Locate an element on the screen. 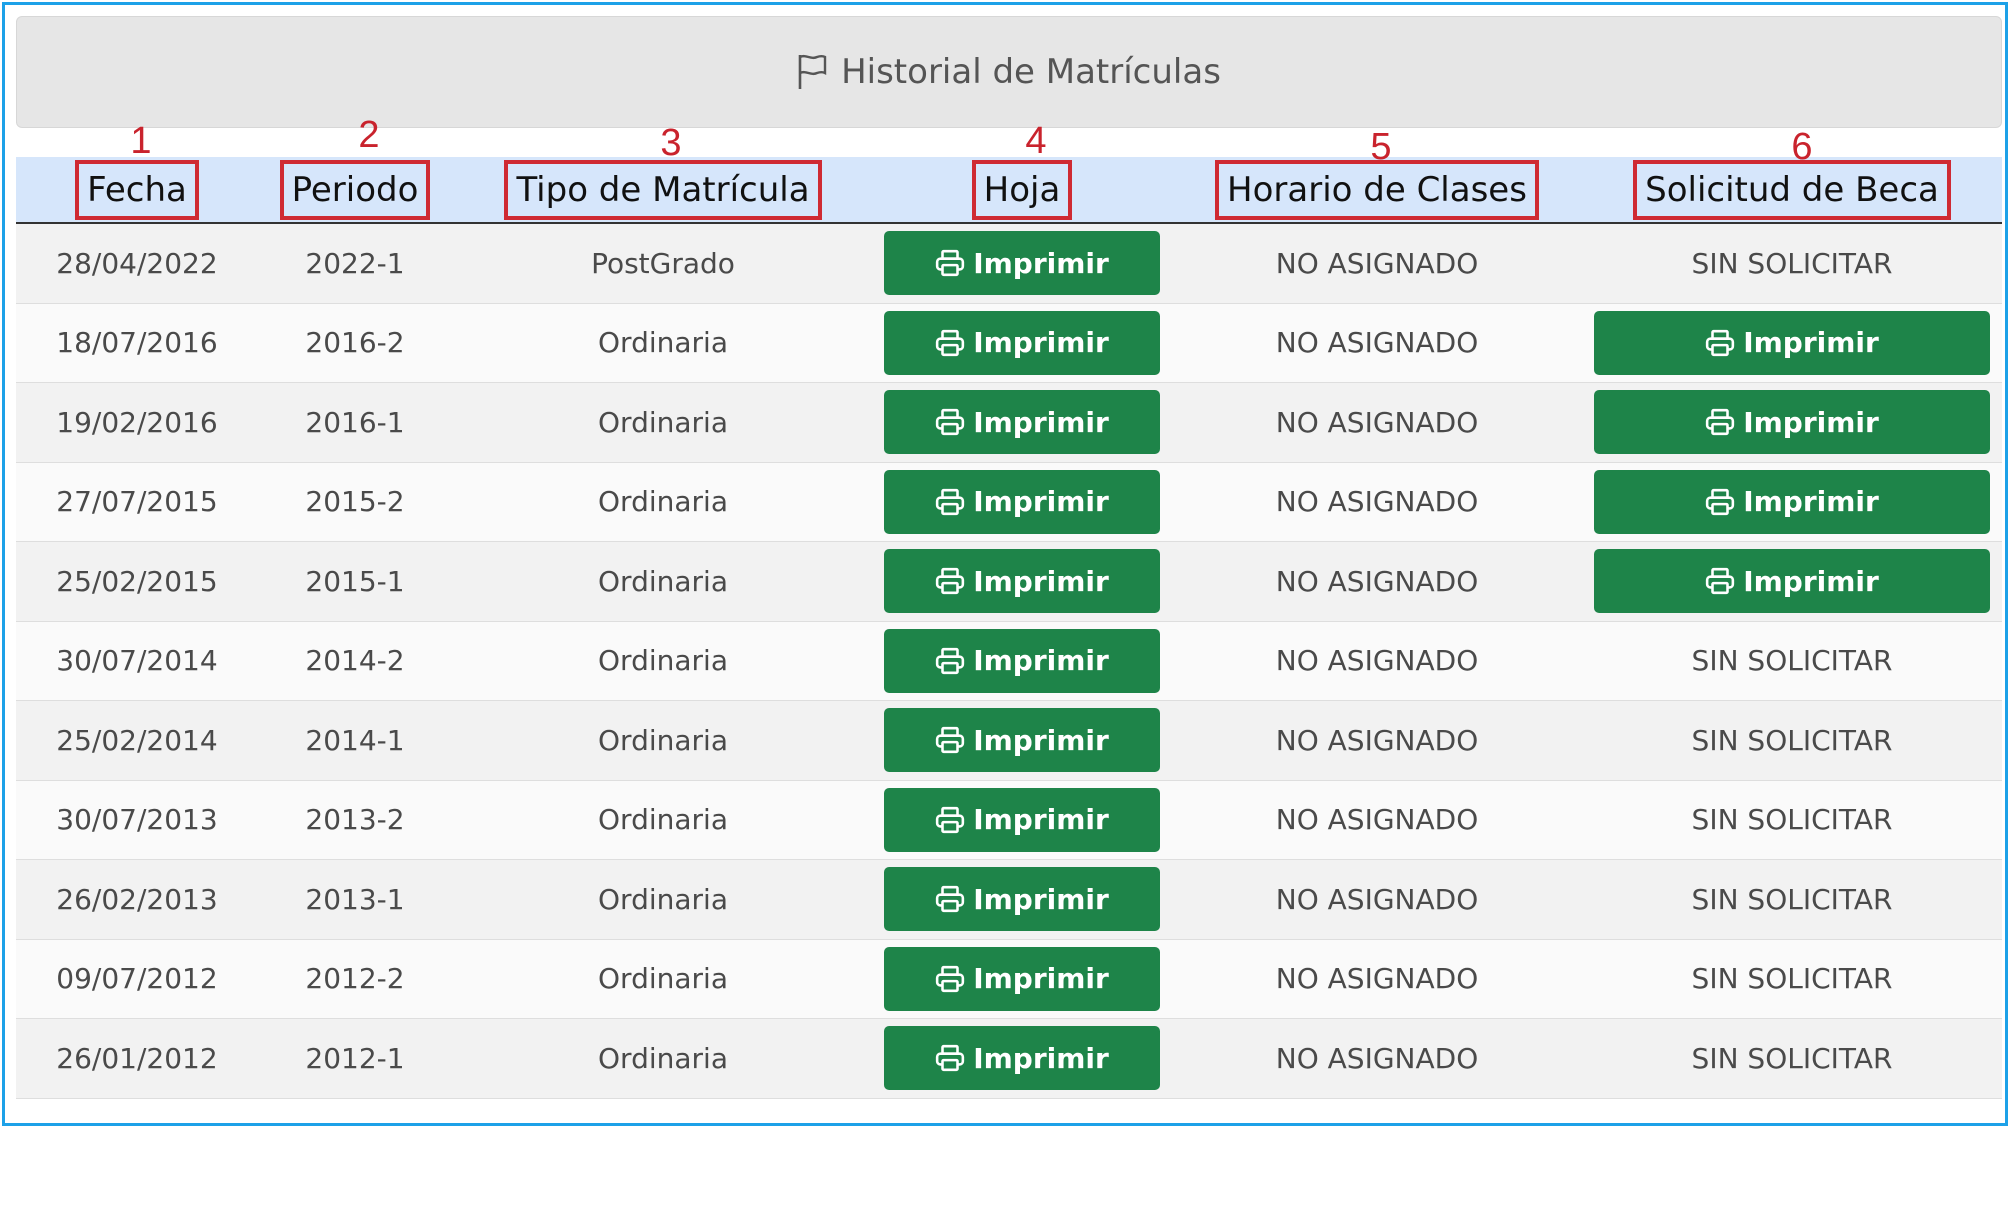  column-header-label: Periodo is located at coordinates (355, 189).